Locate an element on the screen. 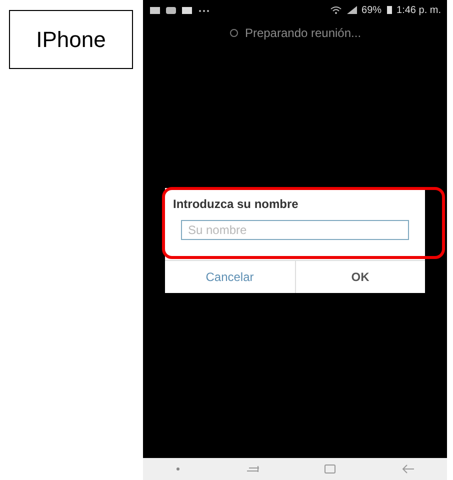 This screenshot has width=453, height=480. recent-apps-icon is located at coordinates (253, 469).